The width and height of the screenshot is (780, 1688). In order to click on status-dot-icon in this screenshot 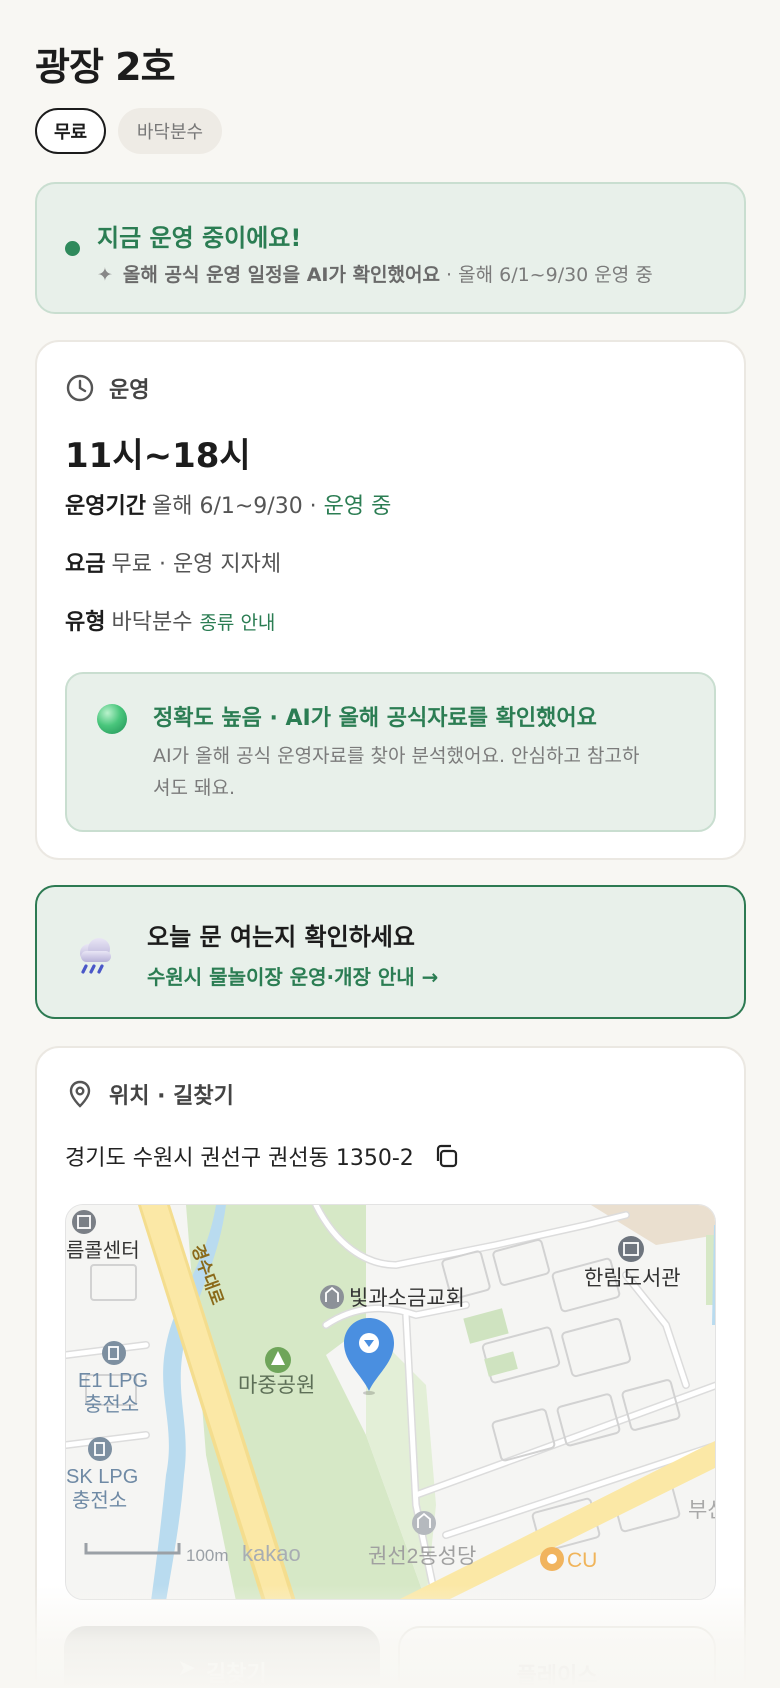, I will do `click(72, 248)`.